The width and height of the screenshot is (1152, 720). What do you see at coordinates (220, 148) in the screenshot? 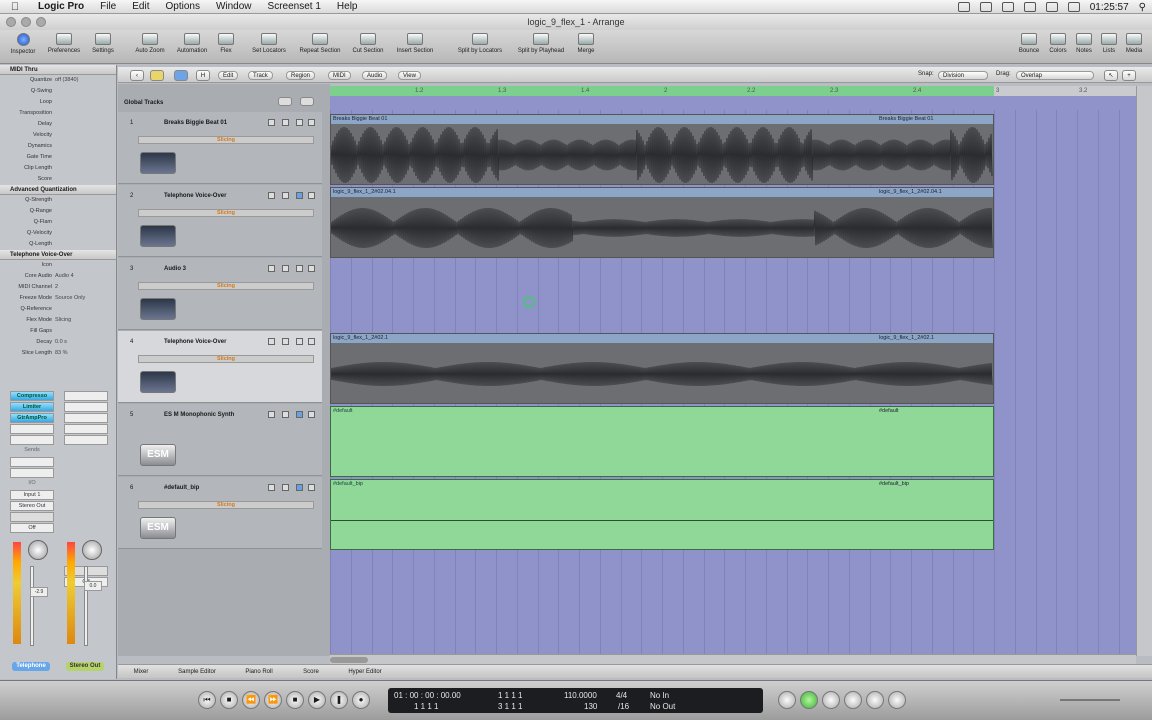
I see `track-header: 1 Breaks Biggie Beat 01 Slicing` at bounding box center [220, 148].